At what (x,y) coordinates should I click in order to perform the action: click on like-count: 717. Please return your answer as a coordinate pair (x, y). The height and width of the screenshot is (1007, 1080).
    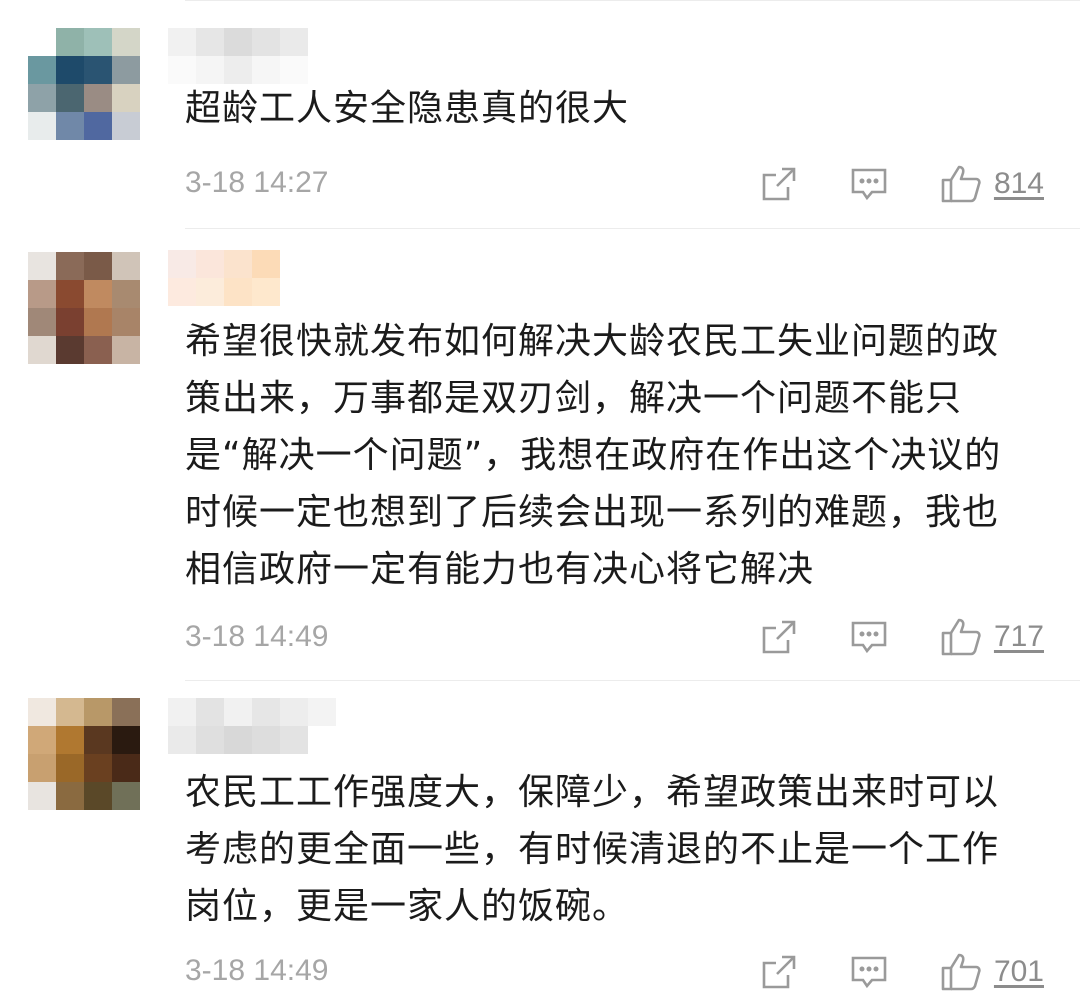
    Looking at the image, I should click on (1019, 637).